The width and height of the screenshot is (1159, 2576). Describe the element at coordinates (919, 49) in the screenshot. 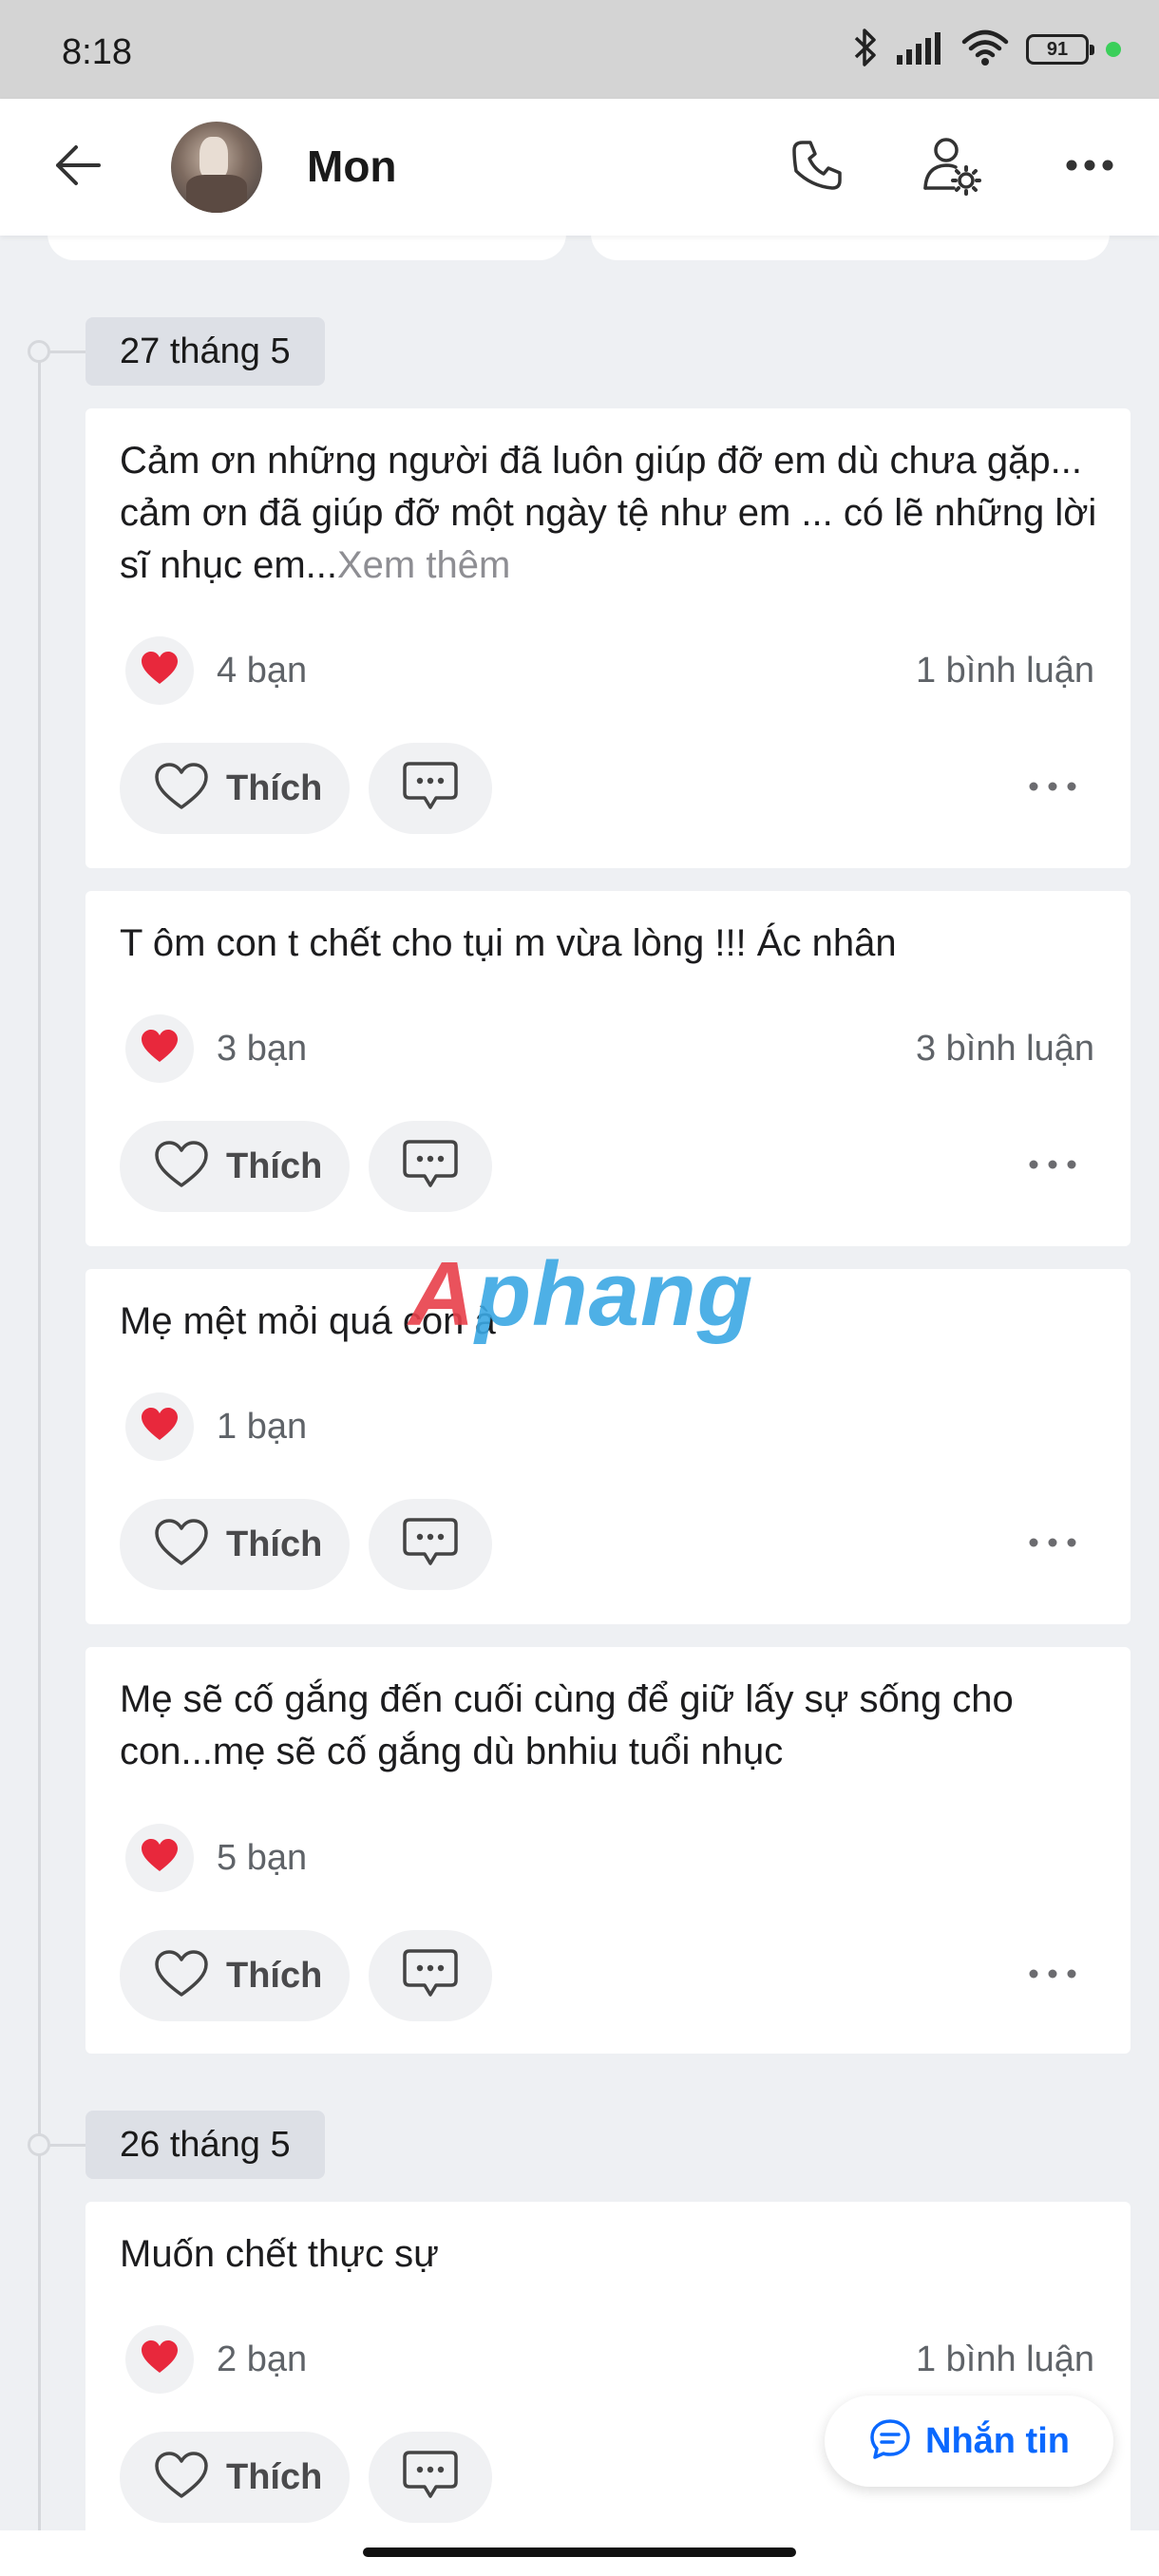

I see `signal-icon` at that location.